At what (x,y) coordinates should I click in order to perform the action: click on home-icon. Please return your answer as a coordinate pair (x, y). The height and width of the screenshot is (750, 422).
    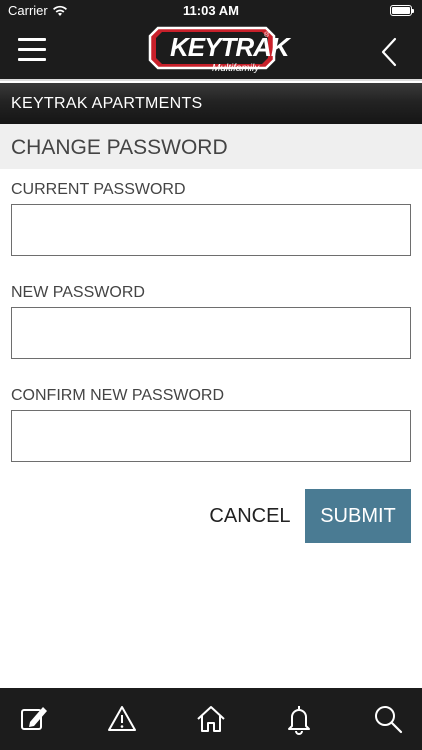
    Looking at the image, I should click on (211, 719).